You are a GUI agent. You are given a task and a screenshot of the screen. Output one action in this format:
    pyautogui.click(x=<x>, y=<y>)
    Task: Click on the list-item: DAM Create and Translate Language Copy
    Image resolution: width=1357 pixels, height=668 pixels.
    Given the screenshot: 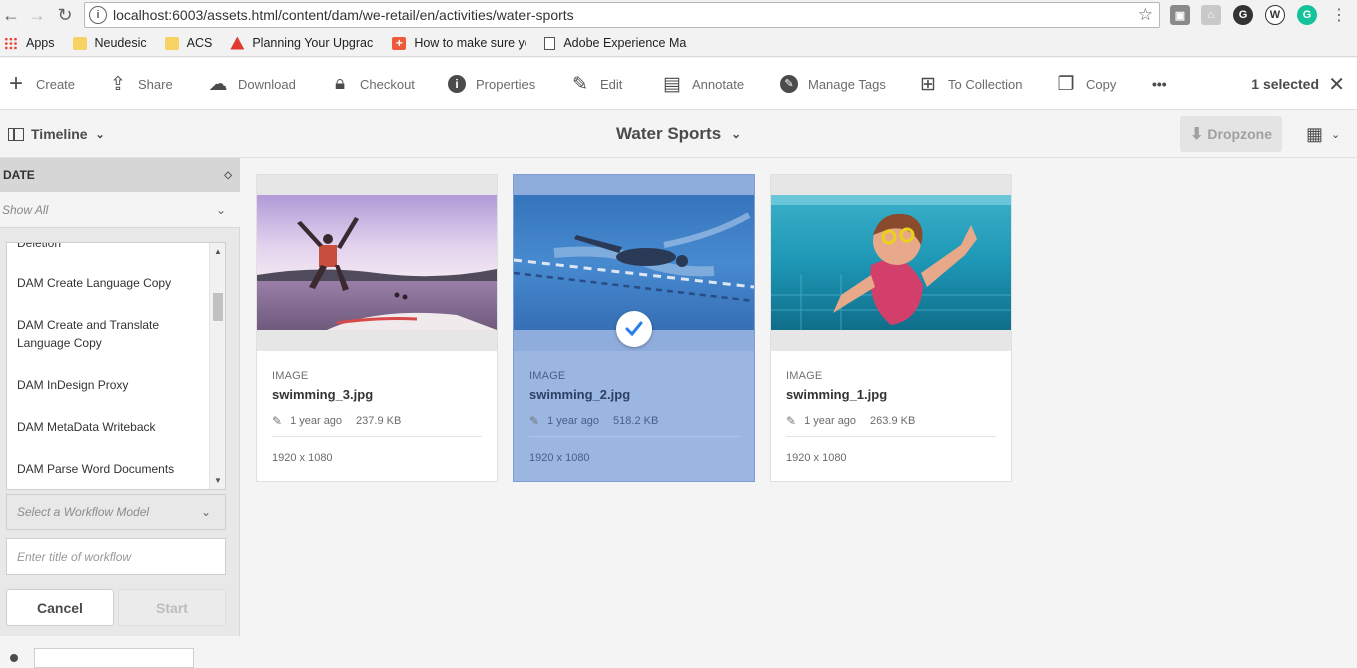 What is the action you would take?
    pyautogui.click(x=97, y=334)
    